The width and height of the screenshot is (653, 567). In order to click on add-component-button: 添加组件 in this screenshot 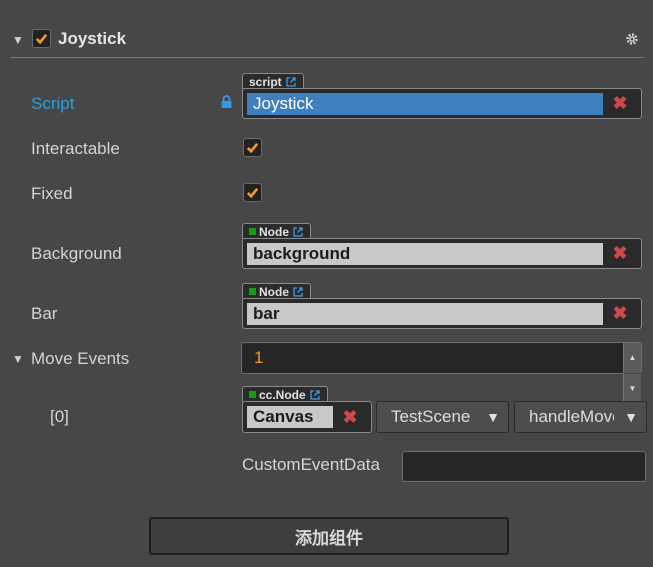, I will do `click(329, 536)`.